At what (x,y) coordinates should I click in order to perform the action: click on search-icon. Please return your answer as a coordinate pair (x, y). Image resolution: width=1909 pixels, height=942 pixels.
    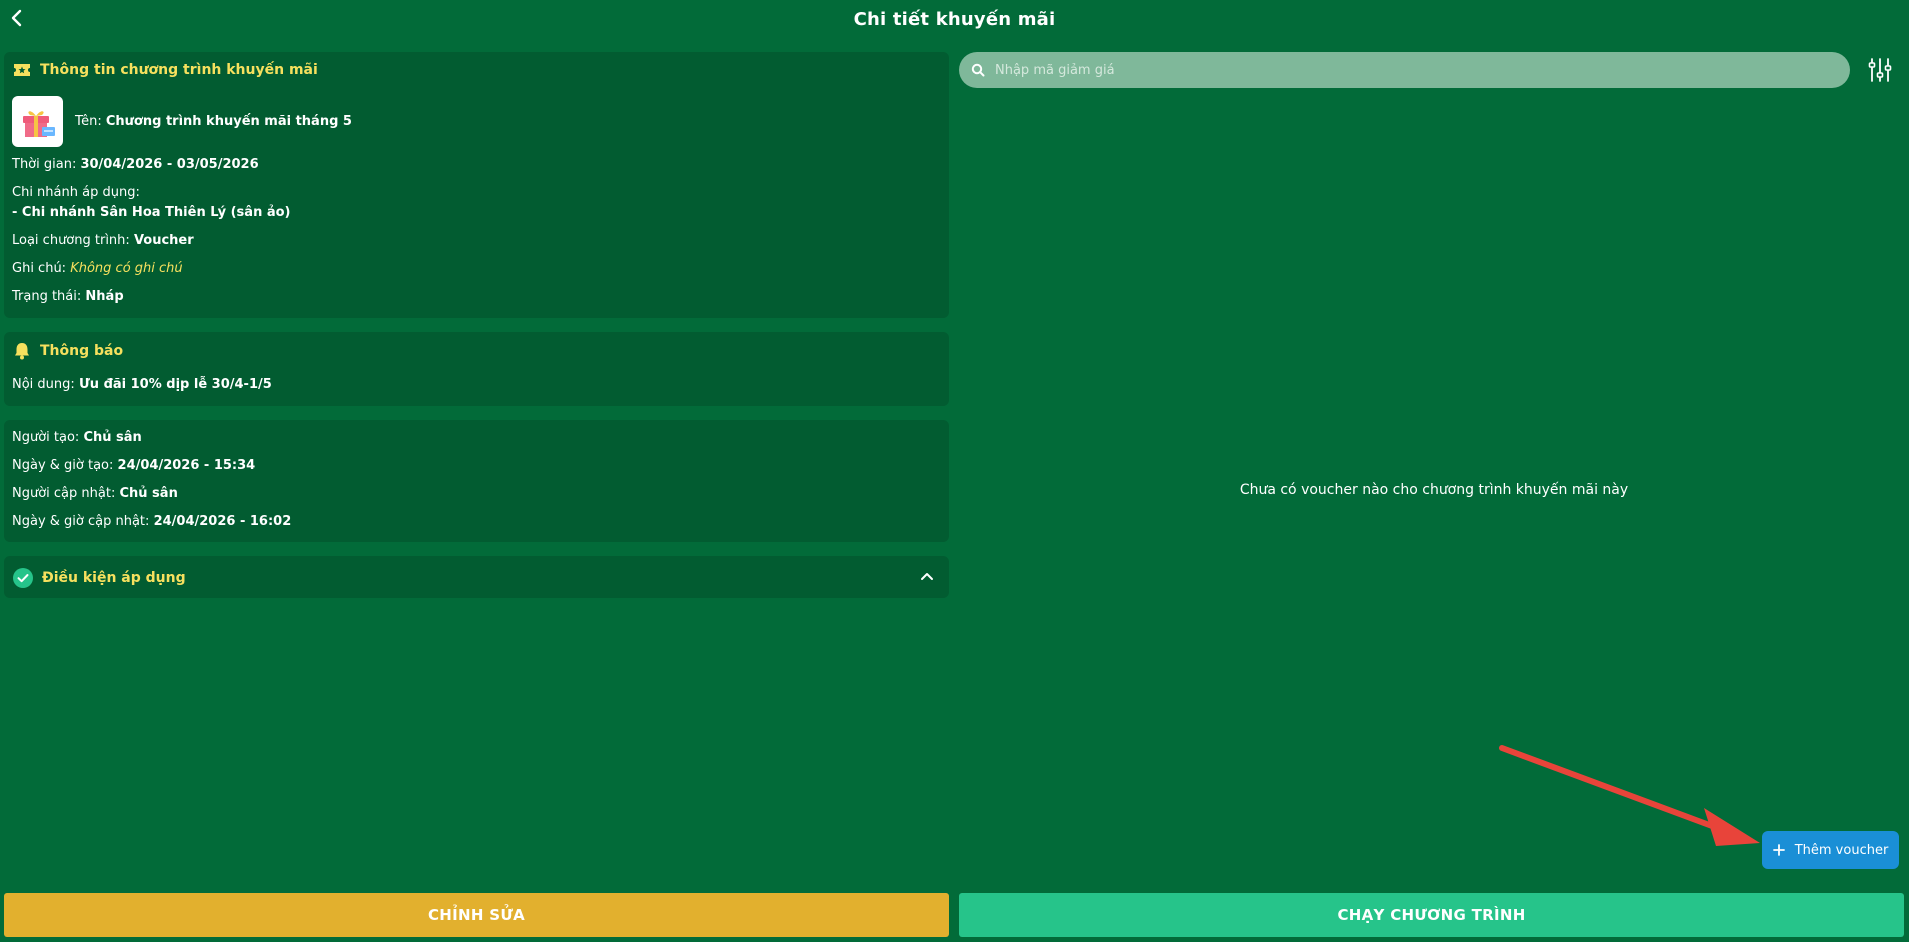
    Looking at the image, I should click on (978, 70).